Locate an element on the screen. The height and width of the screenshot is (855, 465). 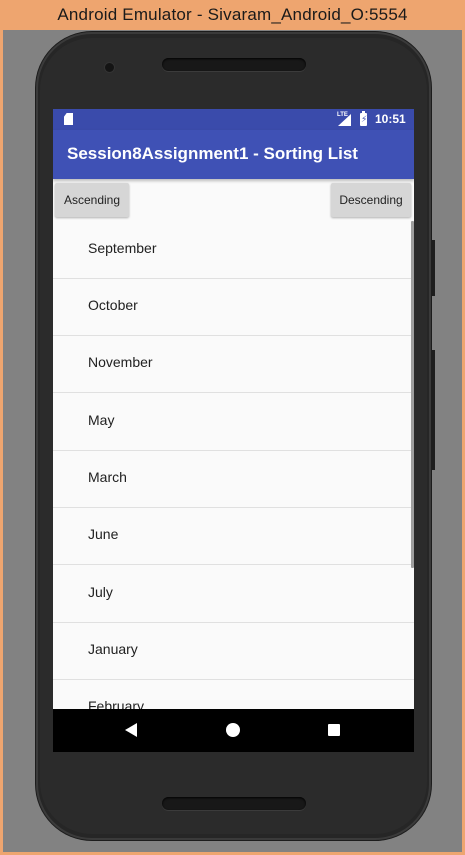
power-button is located at coordinates (433, 410).